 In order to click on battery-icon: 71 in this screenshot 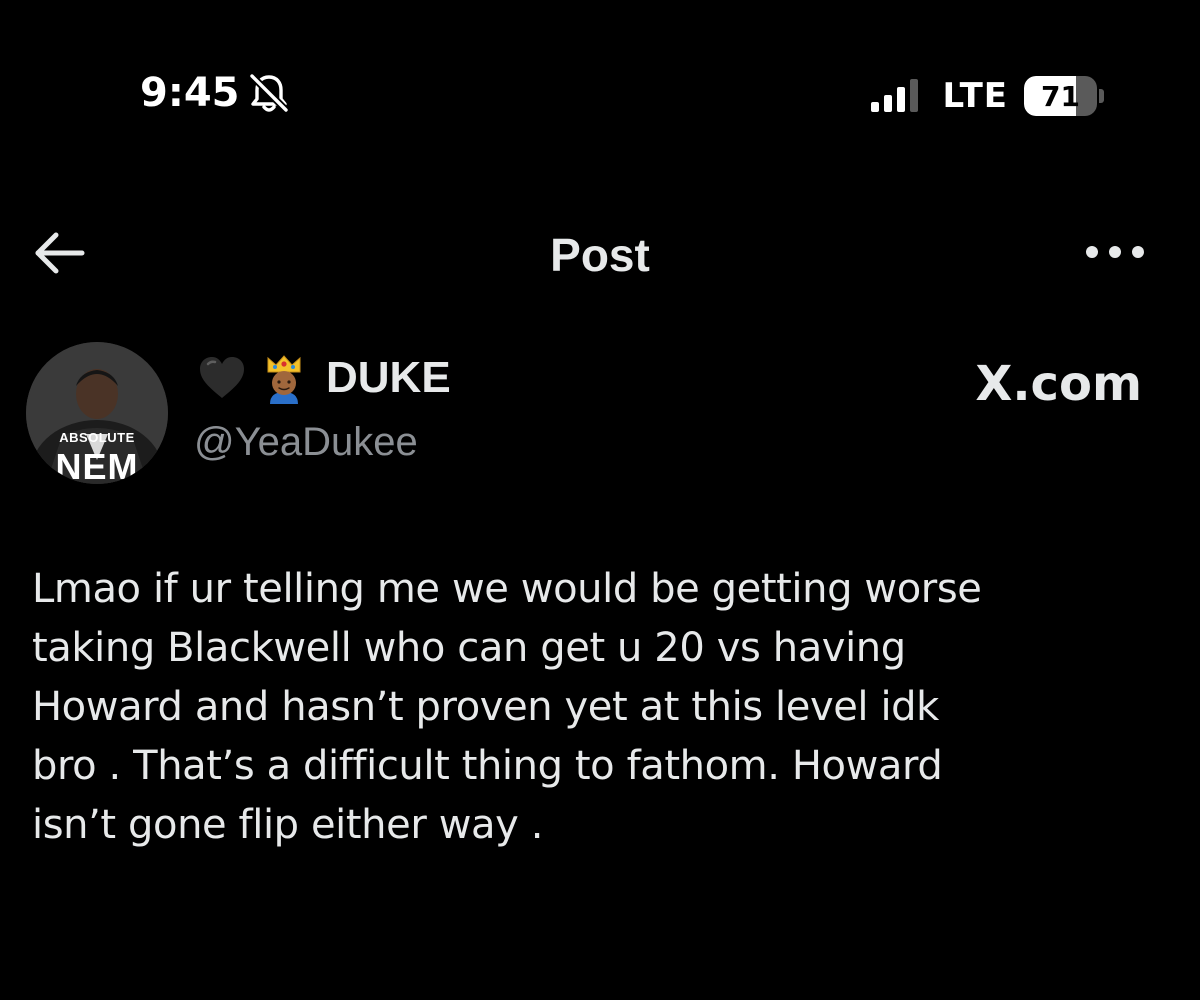, I will do `click(1064, 96)`.